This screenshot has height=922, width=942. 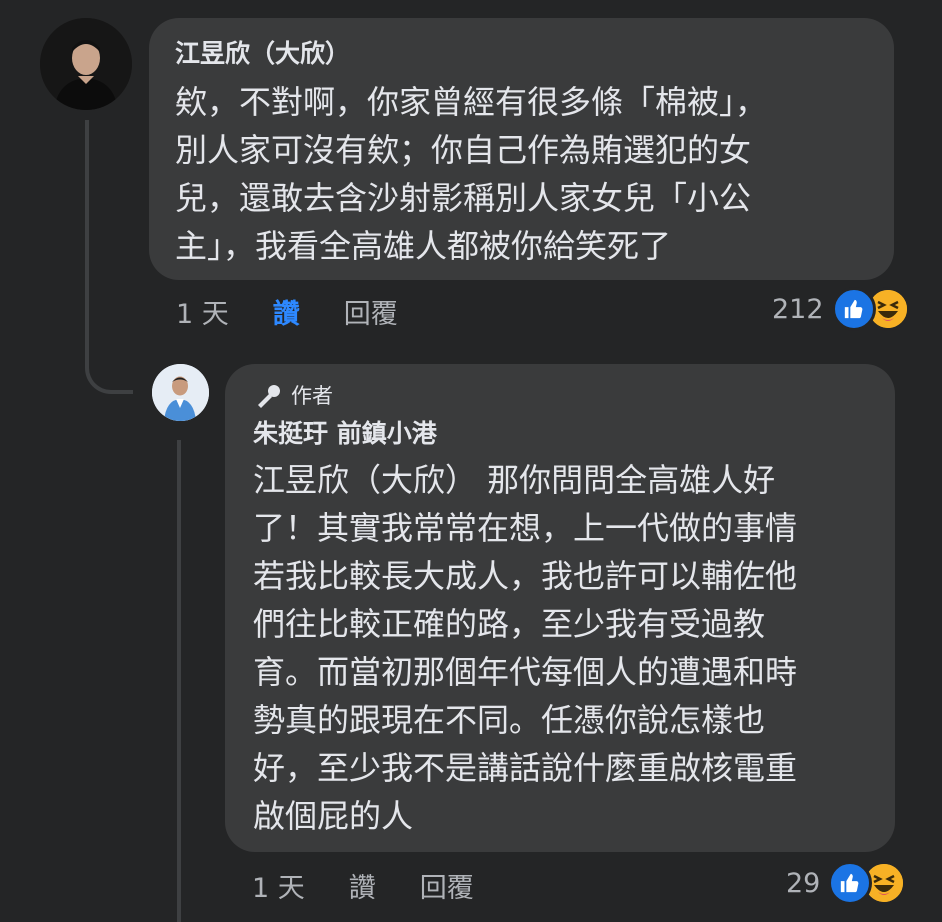 I want to click on comment-actions: 1 天 讚 回覆, so click(x=309, y=311).